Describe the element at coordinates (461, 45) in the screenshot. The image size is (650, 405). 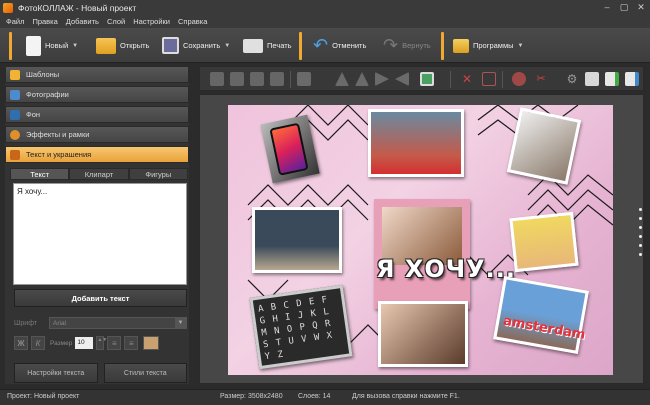
I see `gift-icon` at that location.